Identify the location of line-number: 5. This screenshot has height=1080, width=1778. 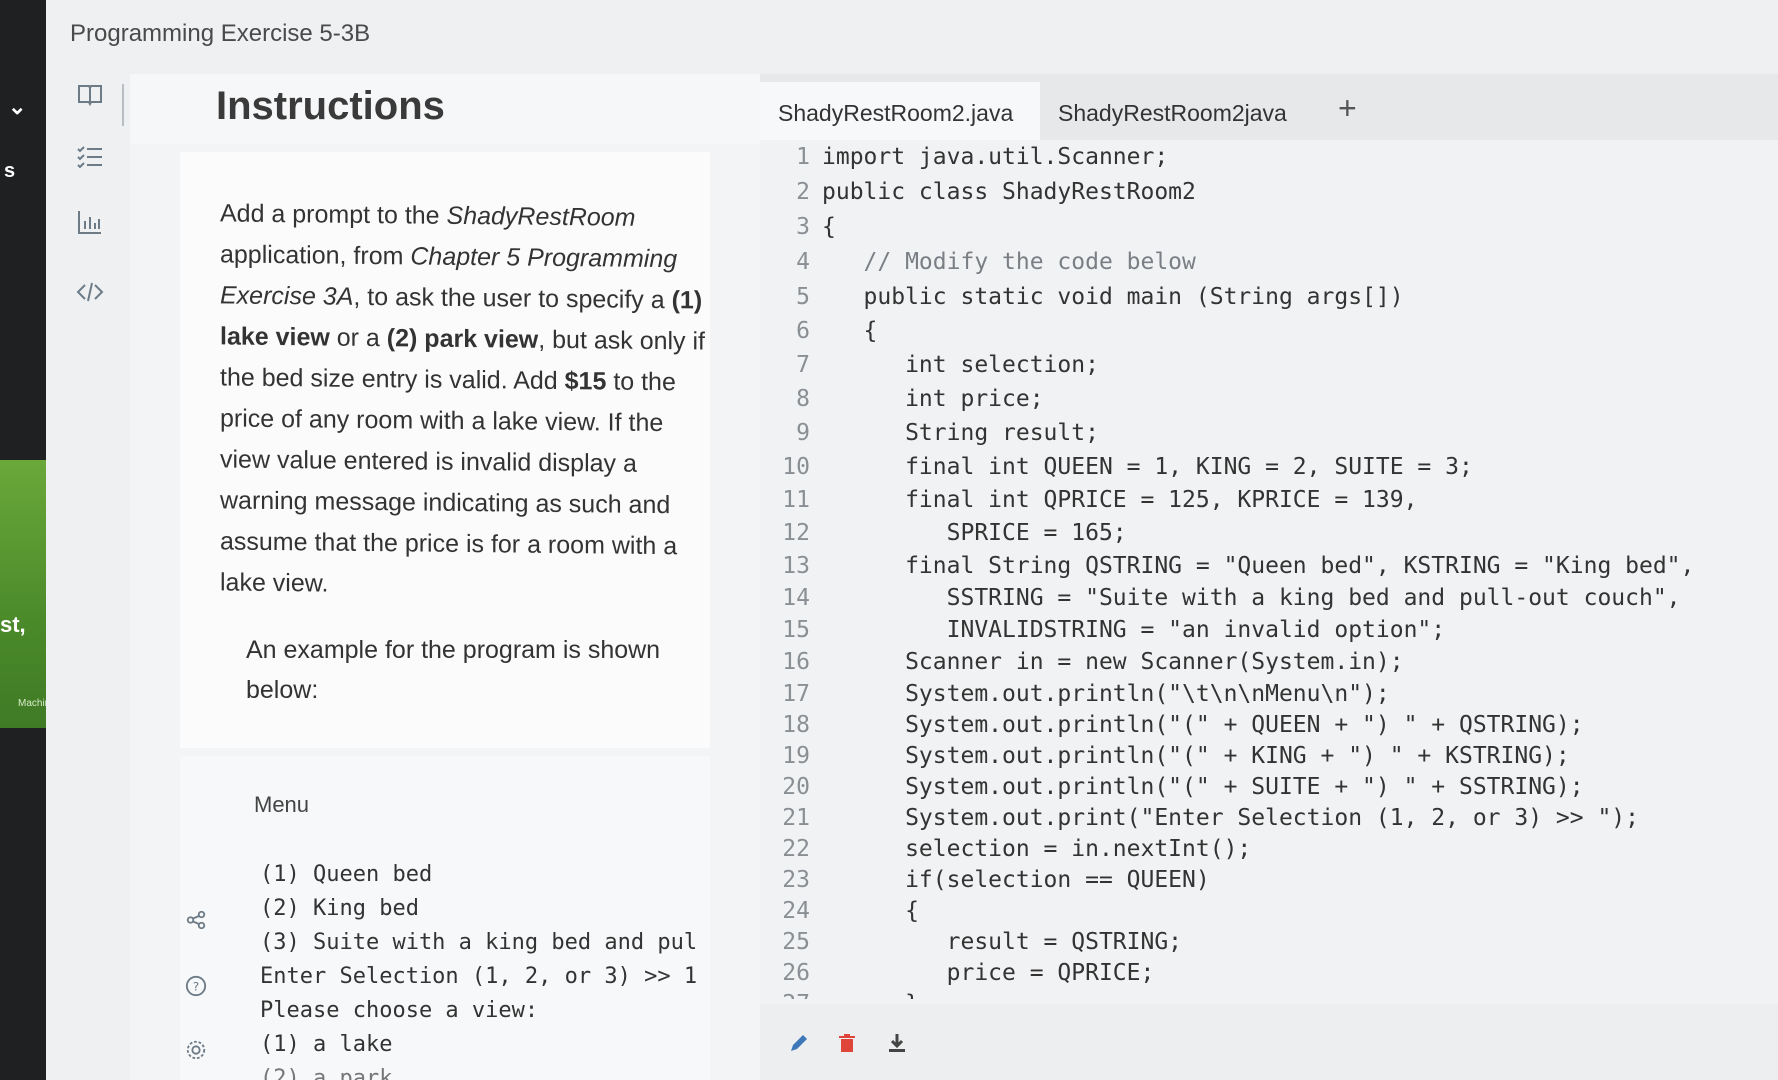
(803, 297).